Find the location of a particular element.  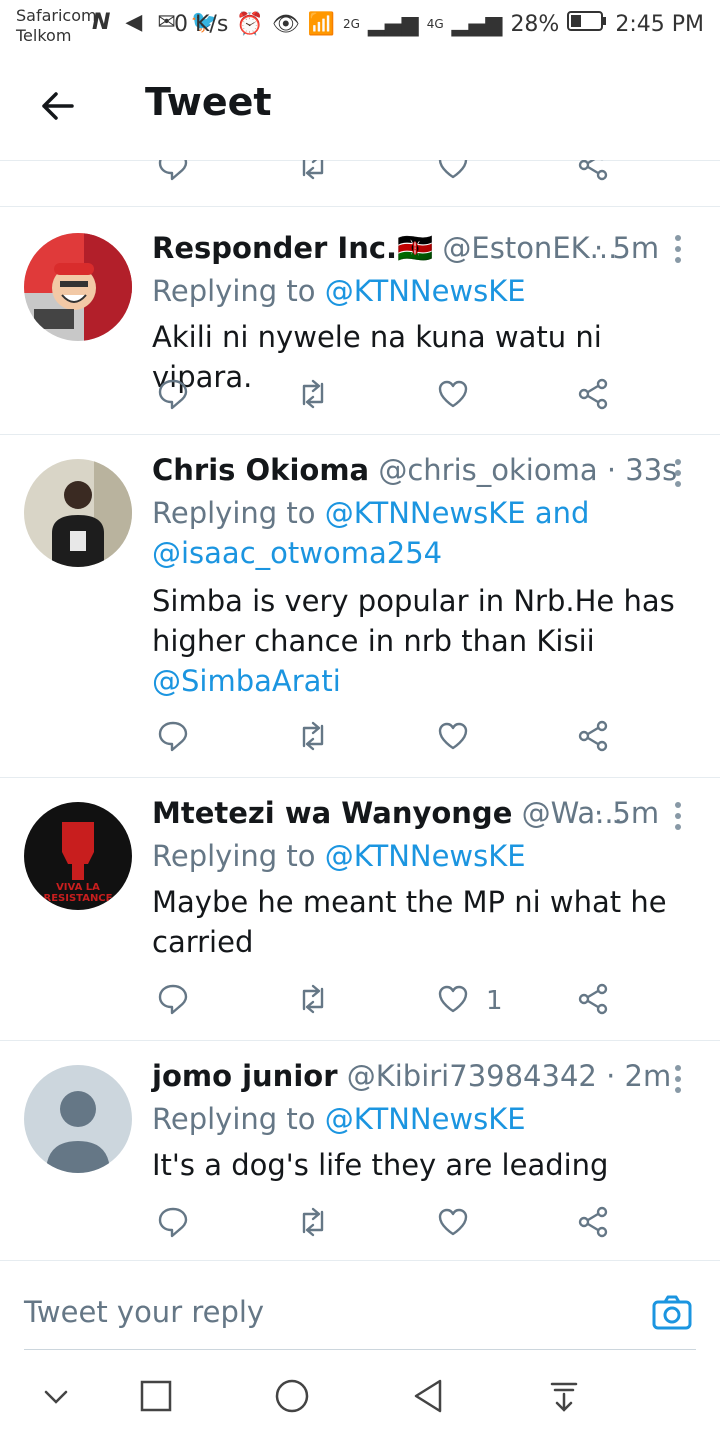

tweet-text: Maybe he meant the MP ni what he carried is located at coordinates (409, 922).